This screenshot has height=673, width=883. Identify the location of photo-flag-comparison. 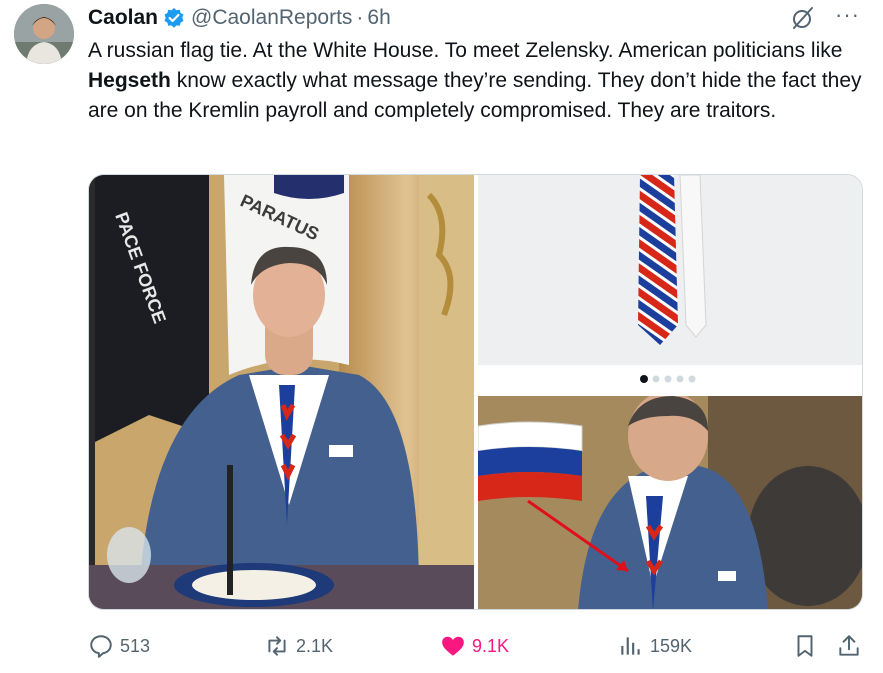
(669, 500).